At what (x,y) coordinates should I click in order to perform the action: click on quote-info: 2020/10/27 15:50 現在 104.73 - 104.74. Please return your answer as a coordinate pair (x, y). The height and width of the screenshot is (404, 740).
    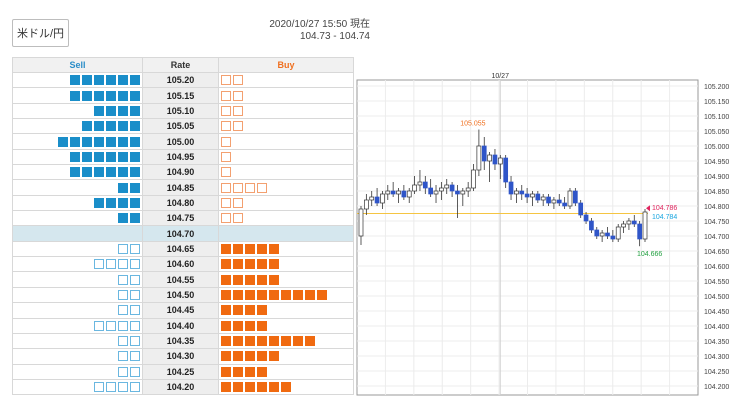
    Looking at the image, I should click on (280, 31).